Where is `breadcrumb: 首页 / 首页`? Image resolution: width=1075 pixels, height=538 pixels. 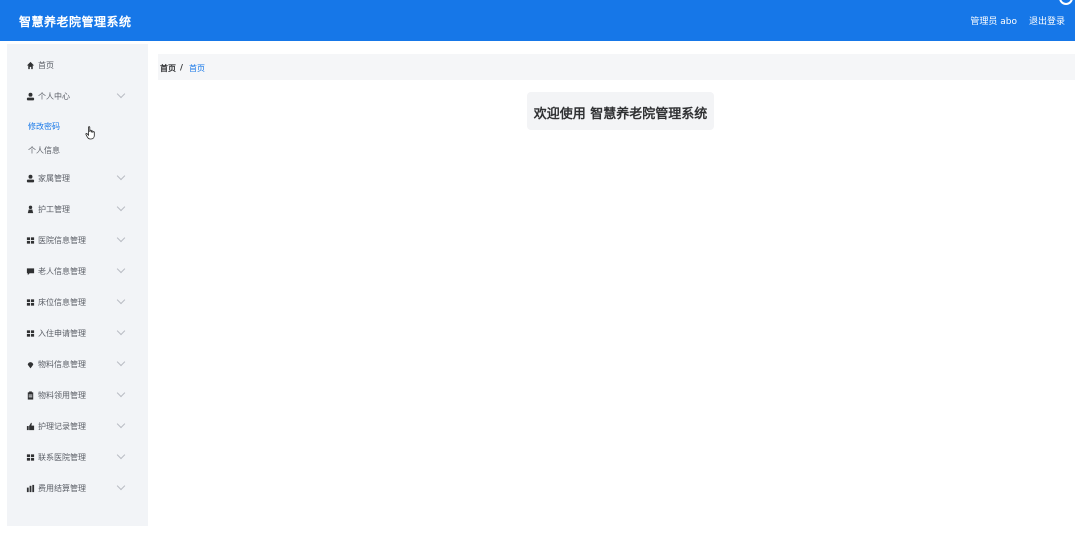 breadcrumb: 首页 / 首页 is located at coordinates (616, 67).